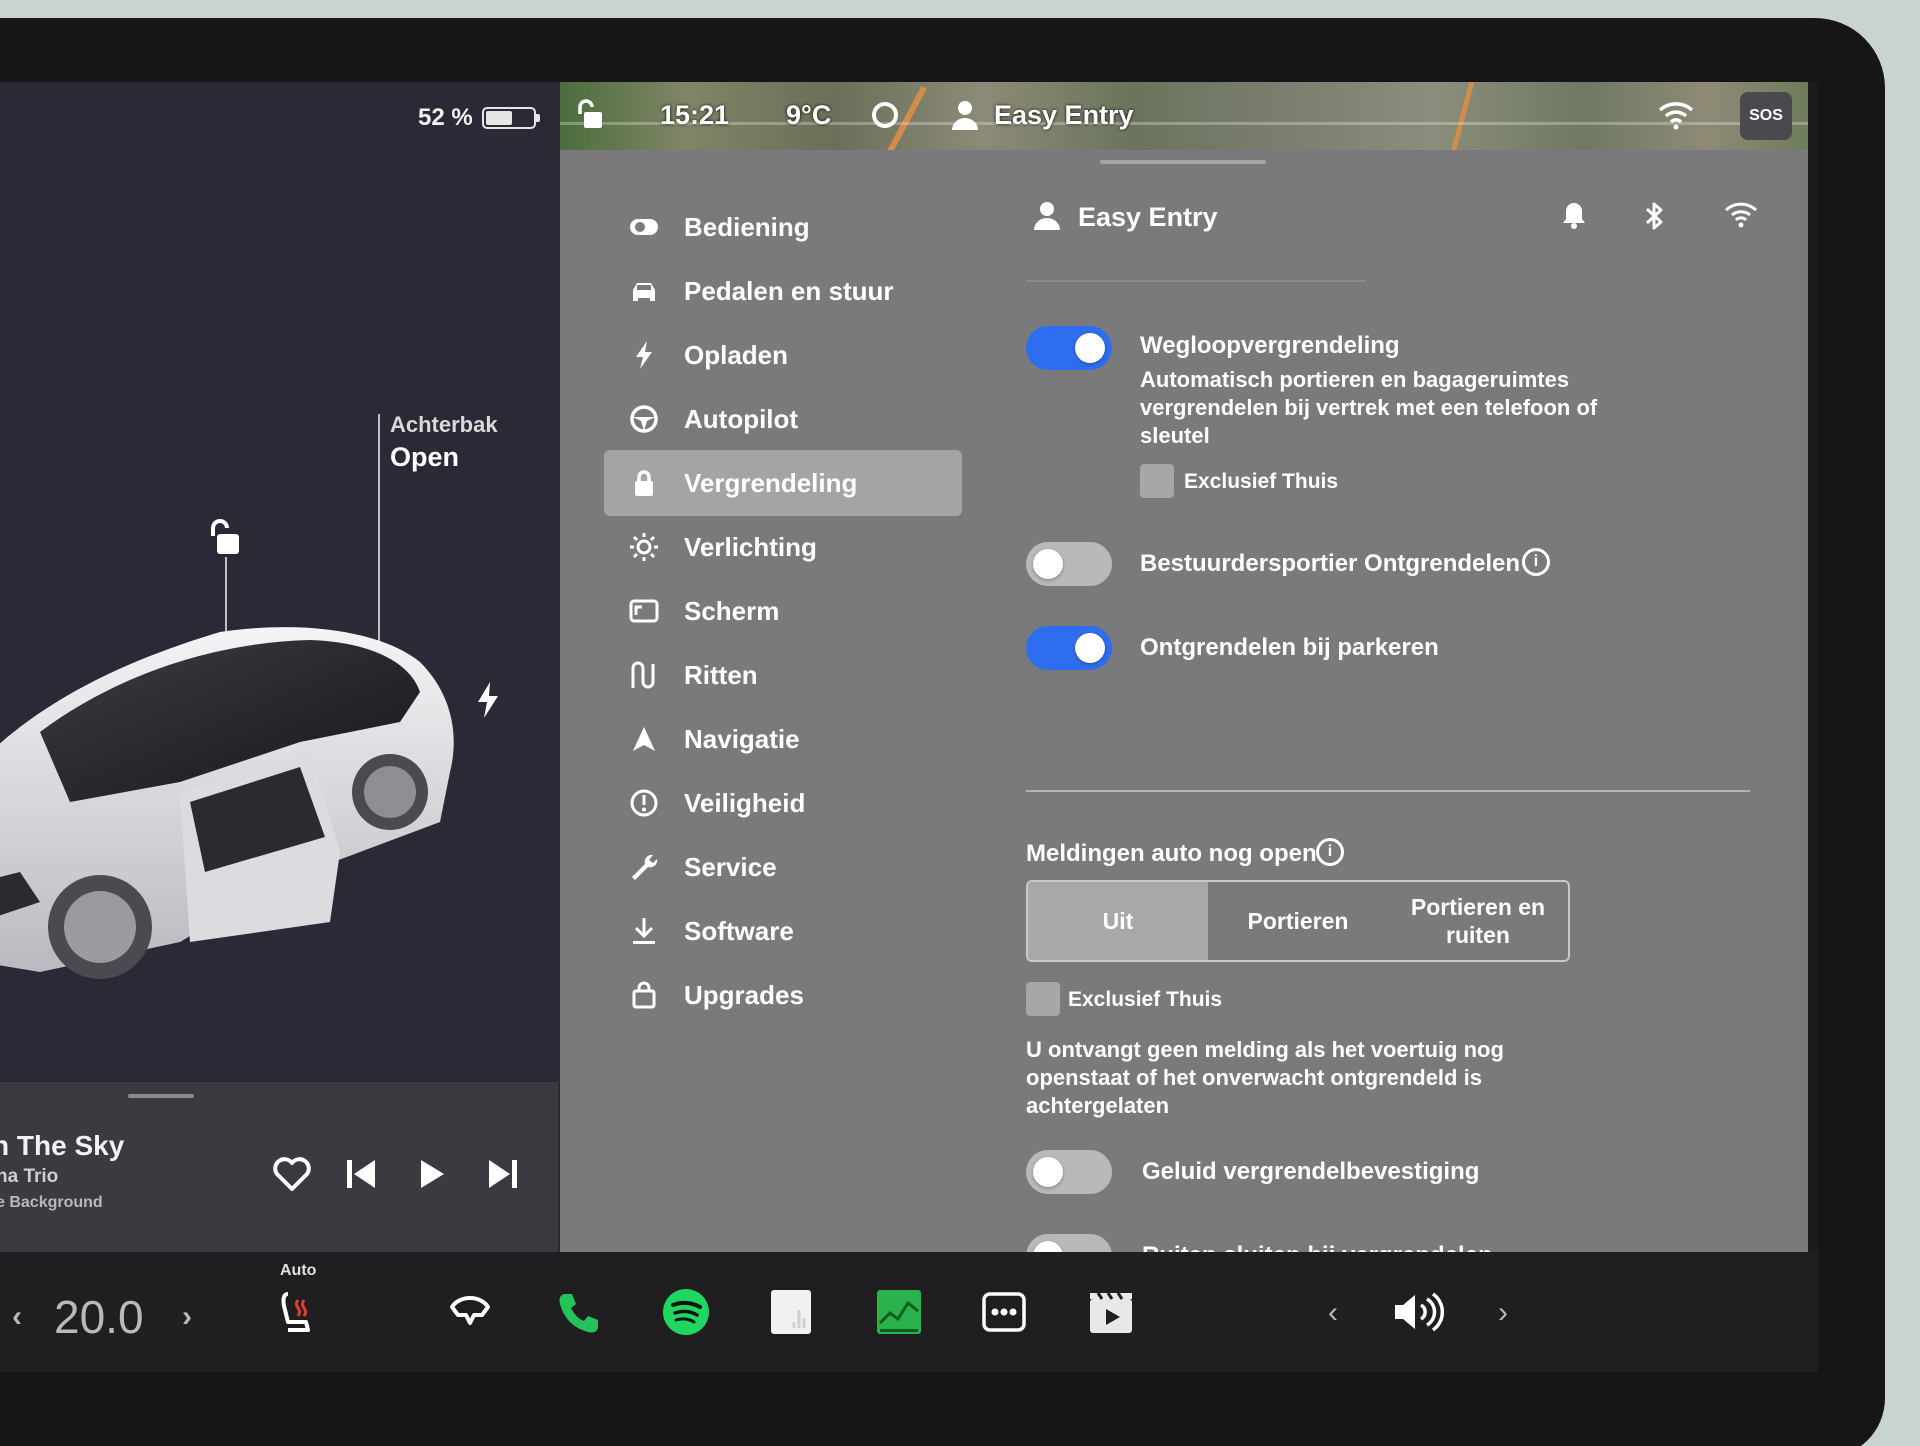 The width and height of the screenshot is (1920, 1446). Describe the element at coordinates (1157, 481) in the screenshot. I see `walk-away-exclude-home-checkbox` at that location.